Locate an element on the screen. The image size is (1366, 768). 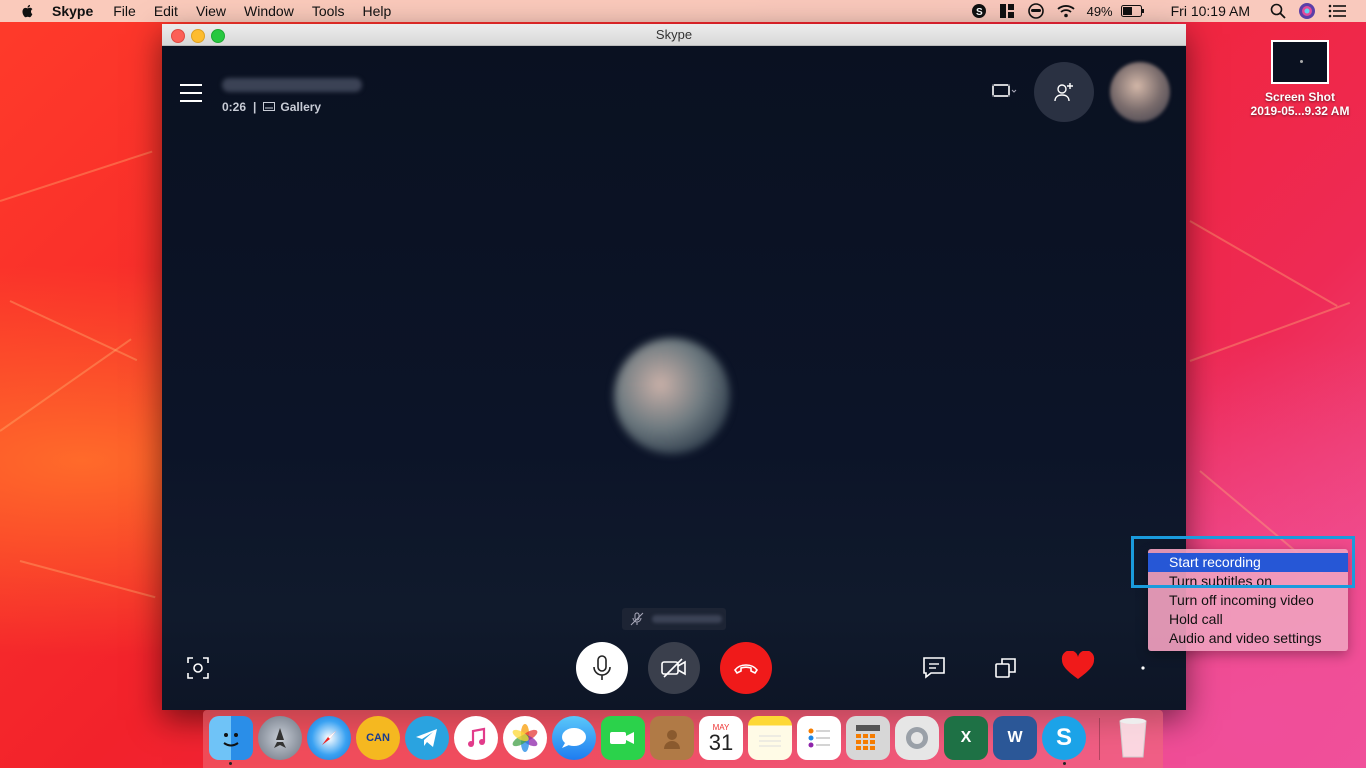
share-screen-button is located at coordinates (1006, 668).